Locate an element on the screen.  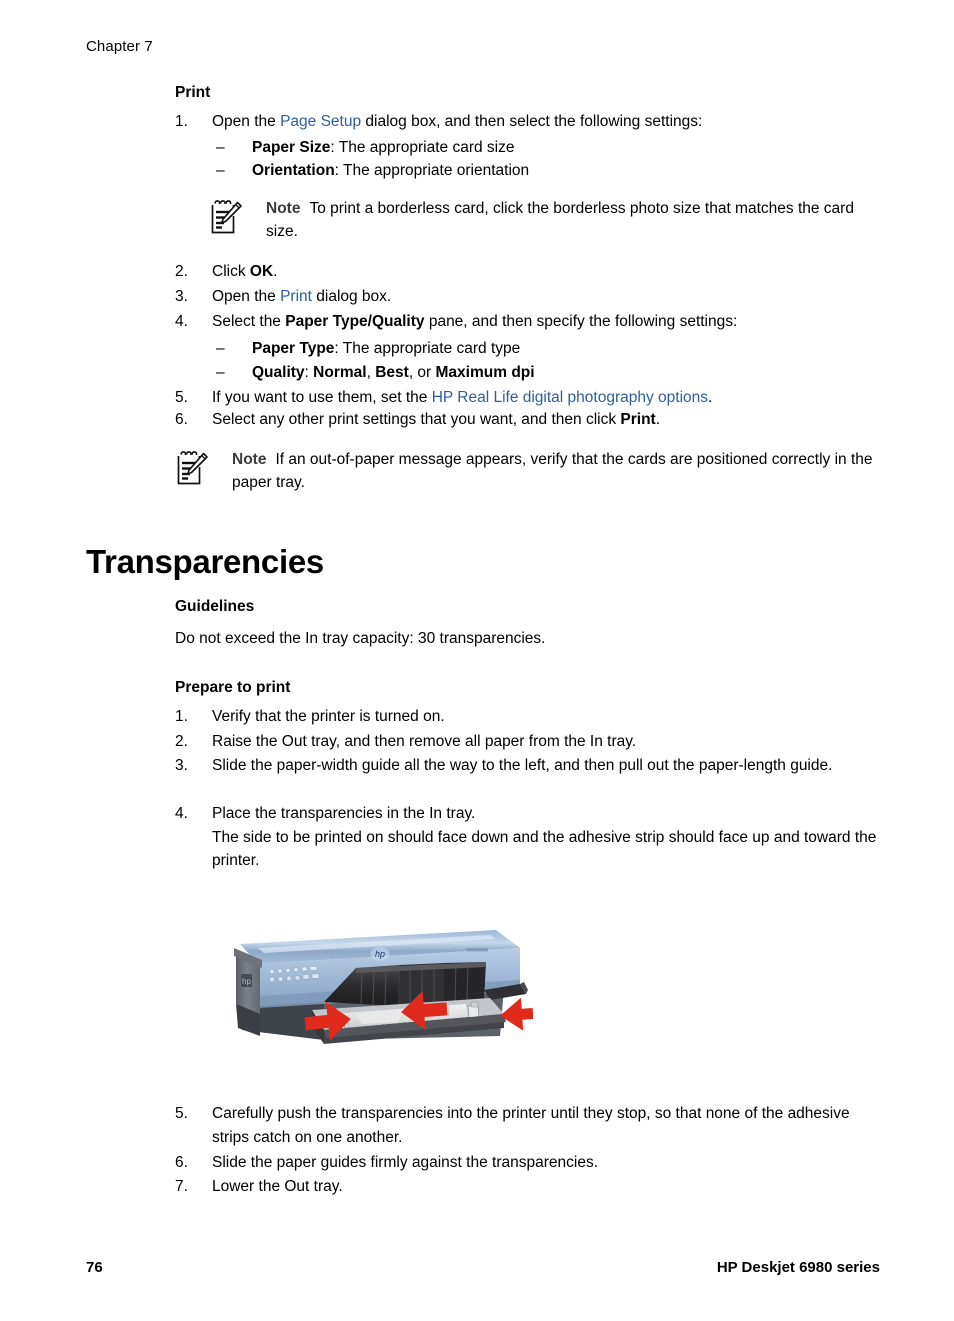
footer-product-series: HP Deskjet 6980 series is located at coordinates (798, 1267).